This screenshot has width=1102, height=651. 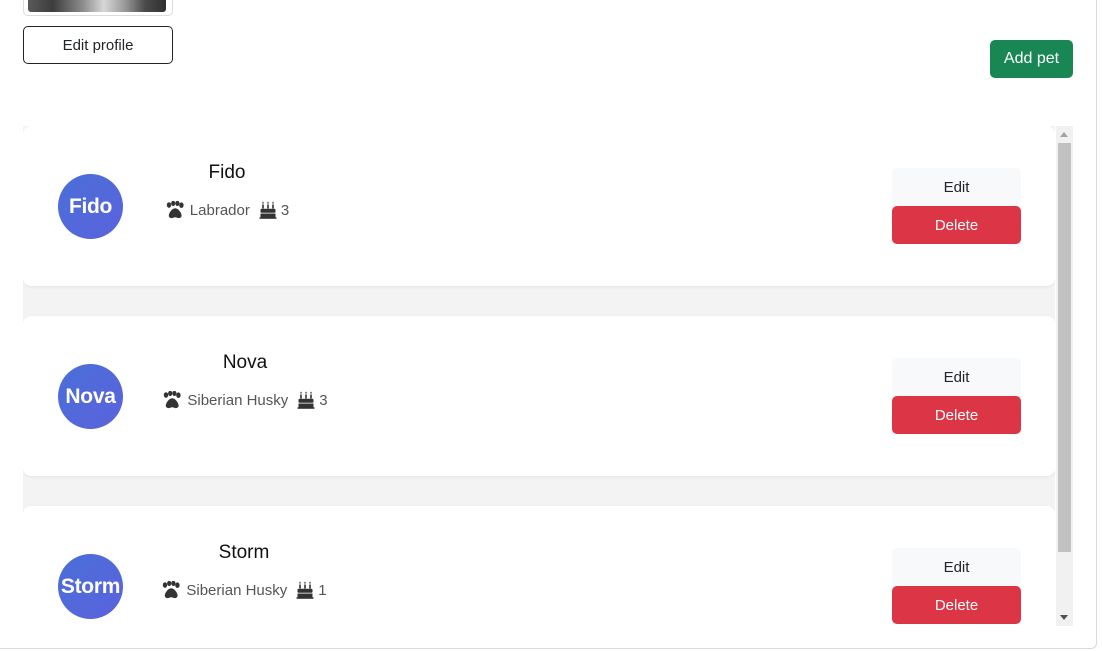 What do you see at coordinates (1064, 617) in the screenshot?
I see `scroll-down-arrow-icon` at bounding box center [1064, 617].